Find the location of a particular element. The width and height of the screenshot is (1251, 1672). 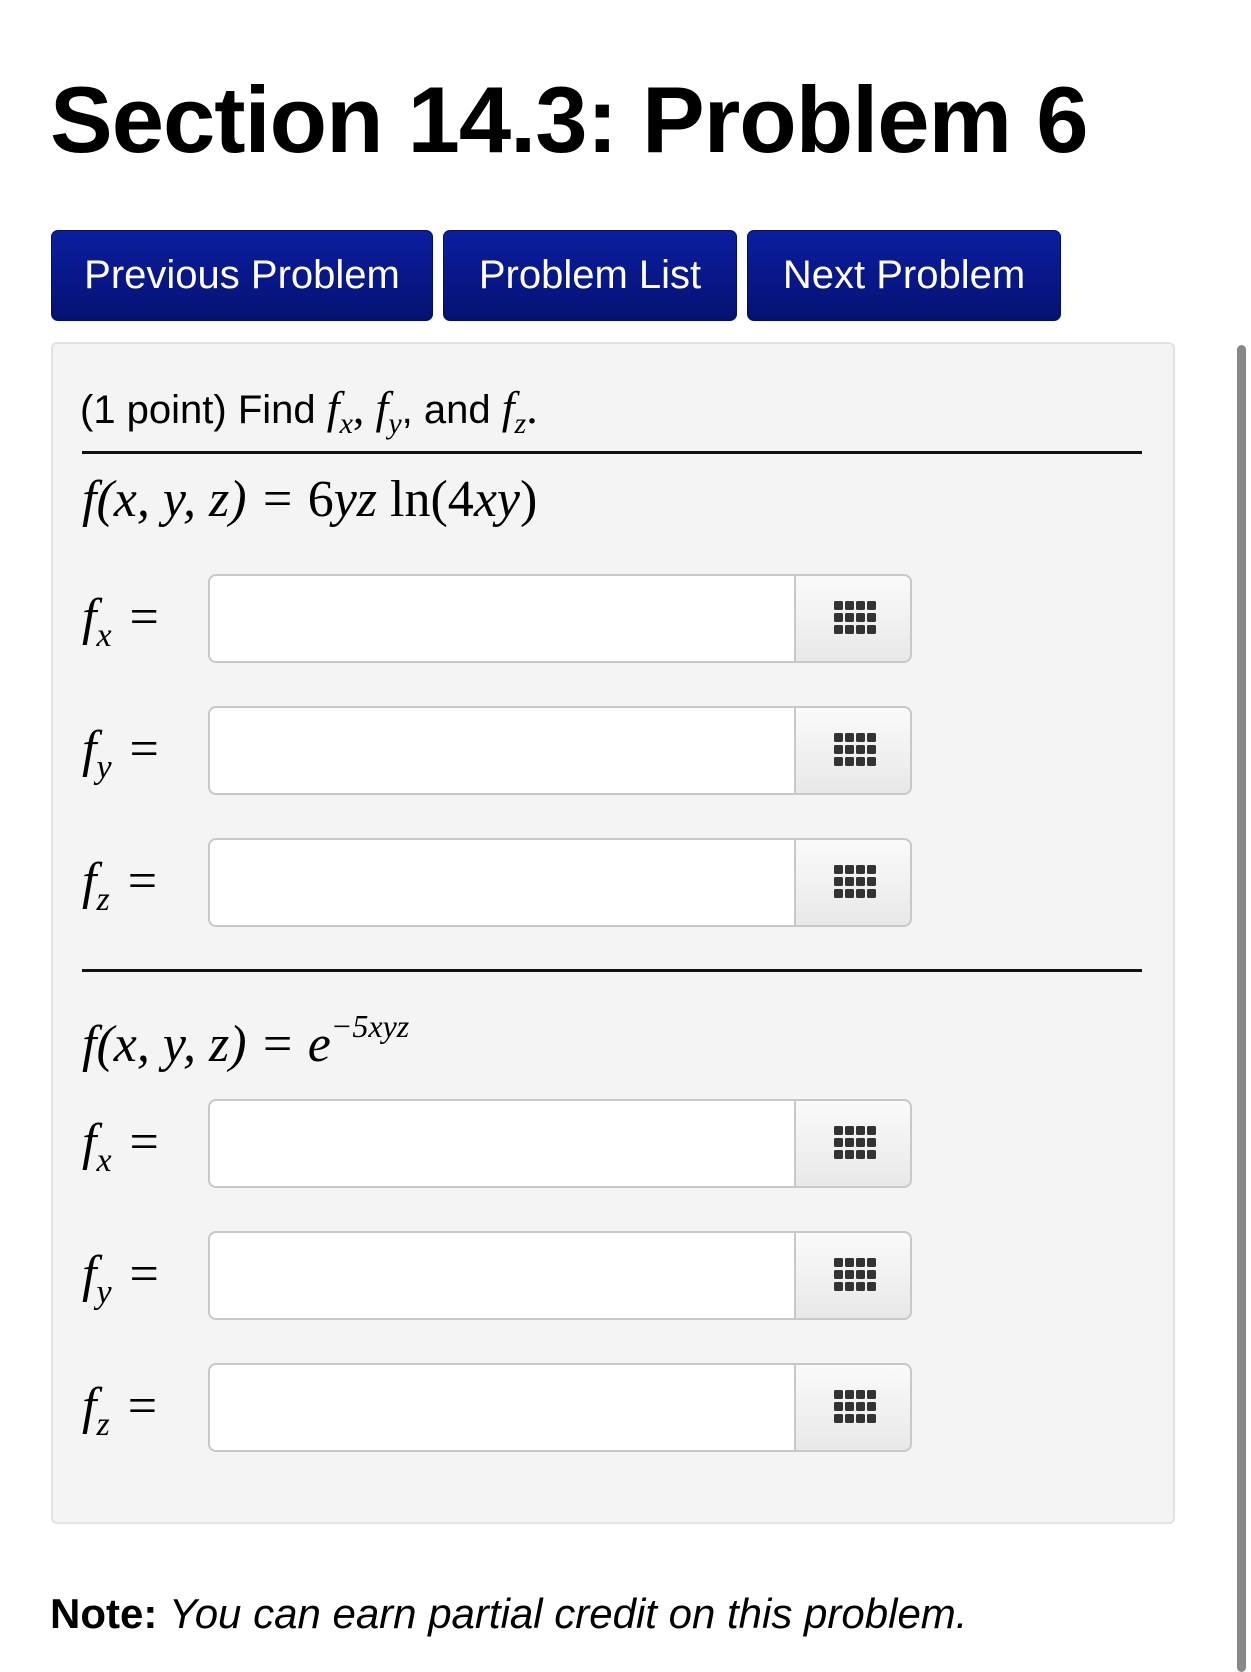

problem-list-button: Problem List is located at coordinates (590, 275).